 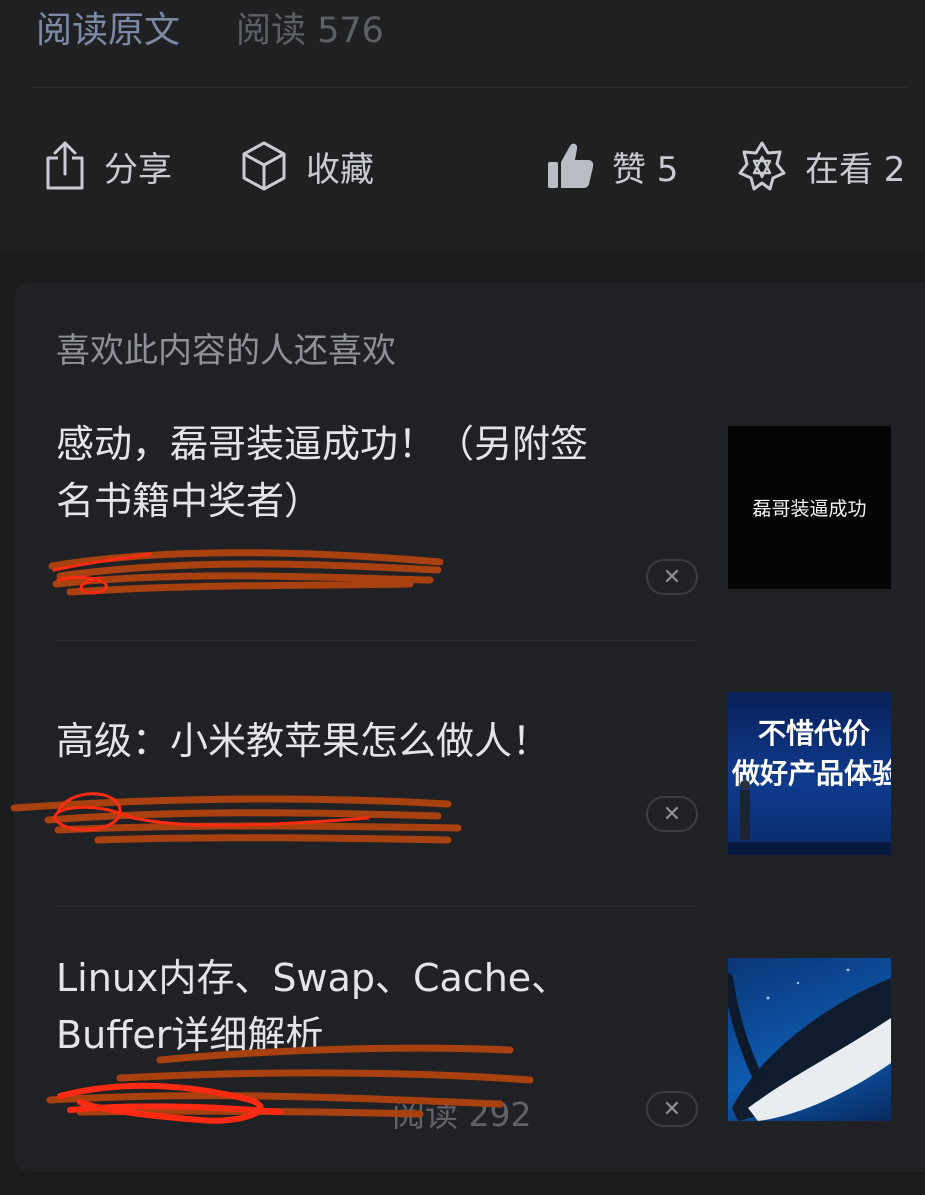 What do you see at coordinates (310, 30) in the screenshot?
I see `read-count: 阅读 576` at bounding box center [310, 30].